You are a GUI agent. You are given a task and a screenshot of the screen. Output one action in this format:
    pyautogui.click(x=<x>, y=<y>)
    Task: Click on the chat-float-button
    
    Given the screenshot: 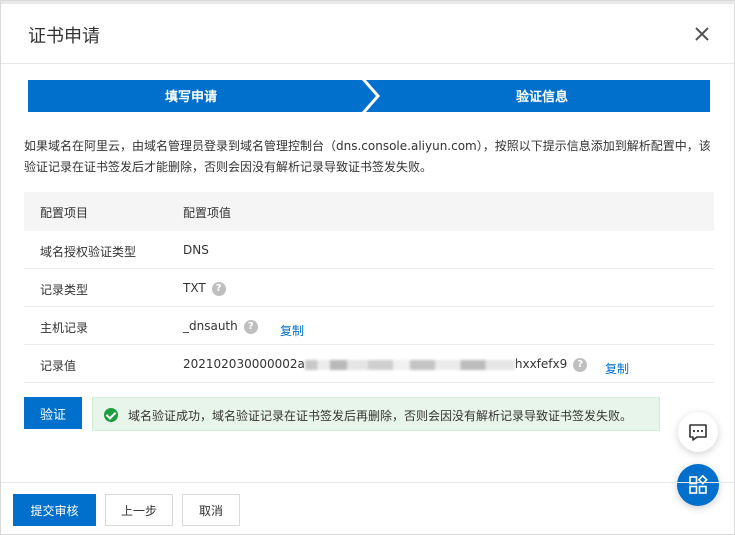 What is the action you would take?
    pyautogui.click(x=698, y=432)
    